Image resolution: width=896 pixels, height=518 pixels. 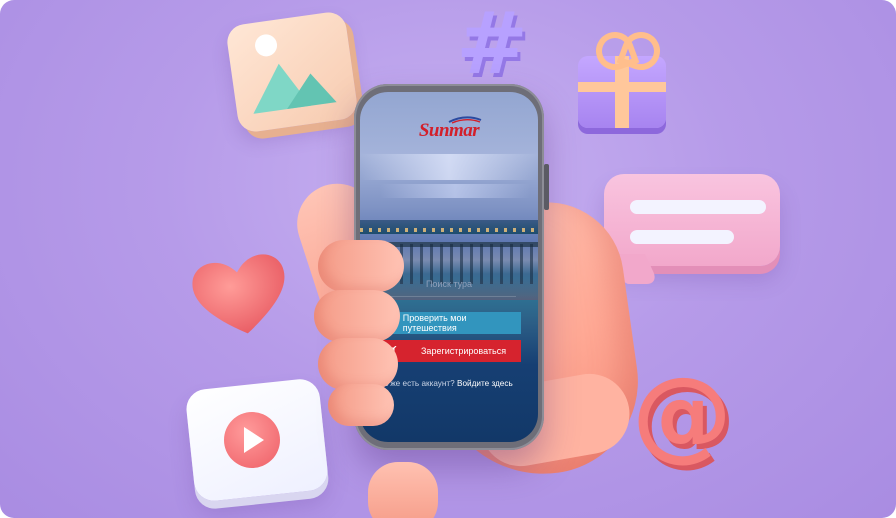 I want to click on check-trips-label: Проверить мои путешествия, so click(x=434, y=323).